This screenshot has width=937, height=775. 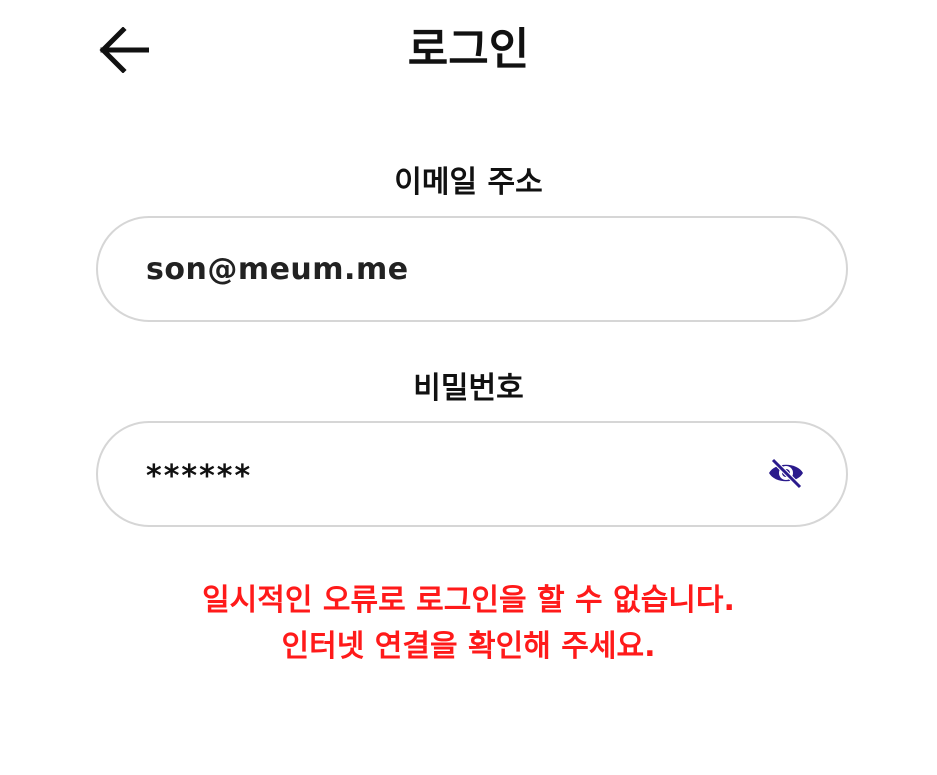 What do you see at coordinates (468, 49) in the screenshot?
I see `page-title: 로그인` at bounding box center [468, 49].